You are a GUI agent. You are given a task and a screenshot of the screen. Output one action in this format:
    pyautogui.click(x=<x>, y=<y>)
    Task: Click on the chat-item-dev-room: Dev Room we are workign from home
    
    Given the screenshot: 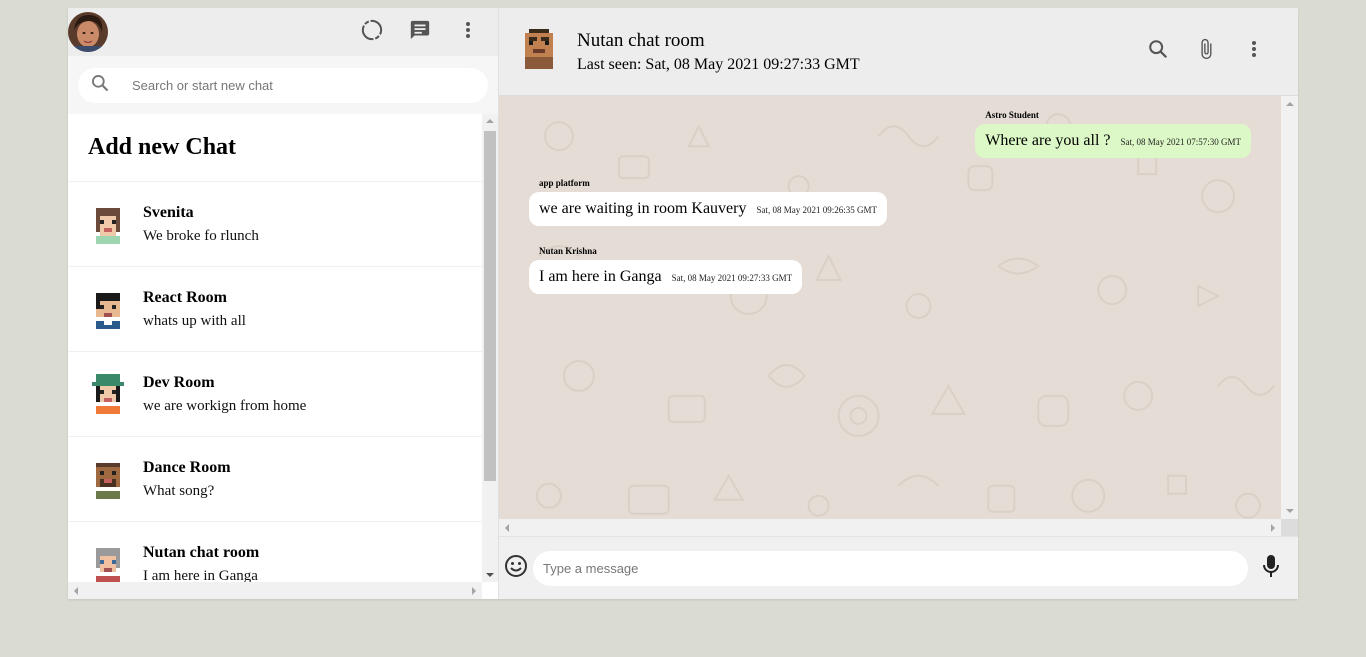 What is the action you would take?
    pyautogui.click(x=275, y=394)
    